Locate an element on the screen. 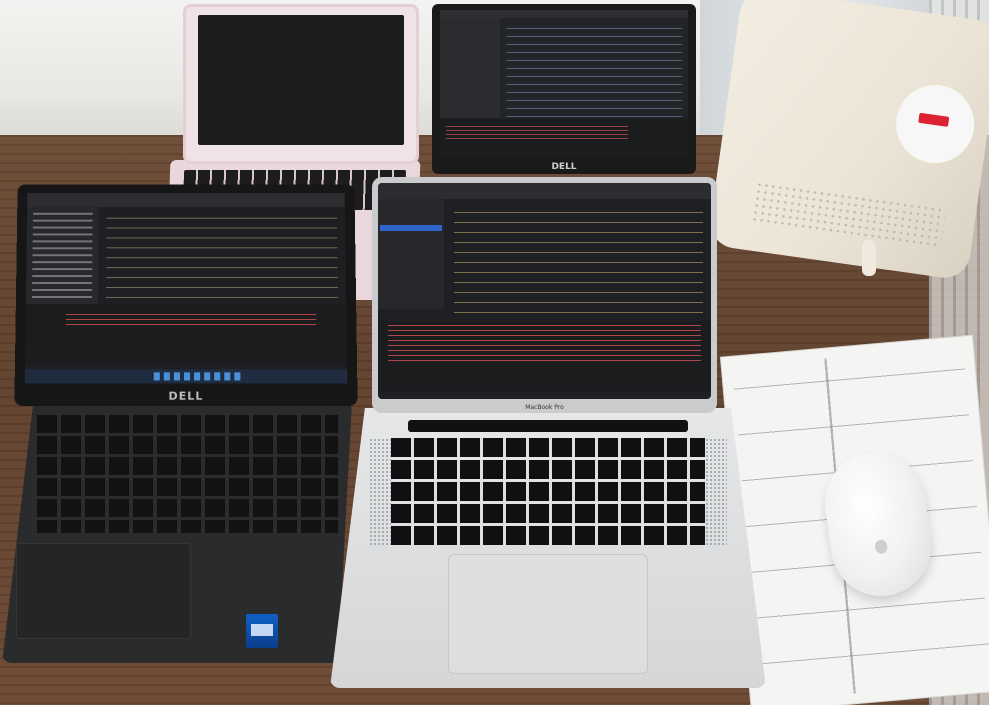 The width and height of the screenshot is (989, 705). ide-run-mac is located at coordinates (544, 356).